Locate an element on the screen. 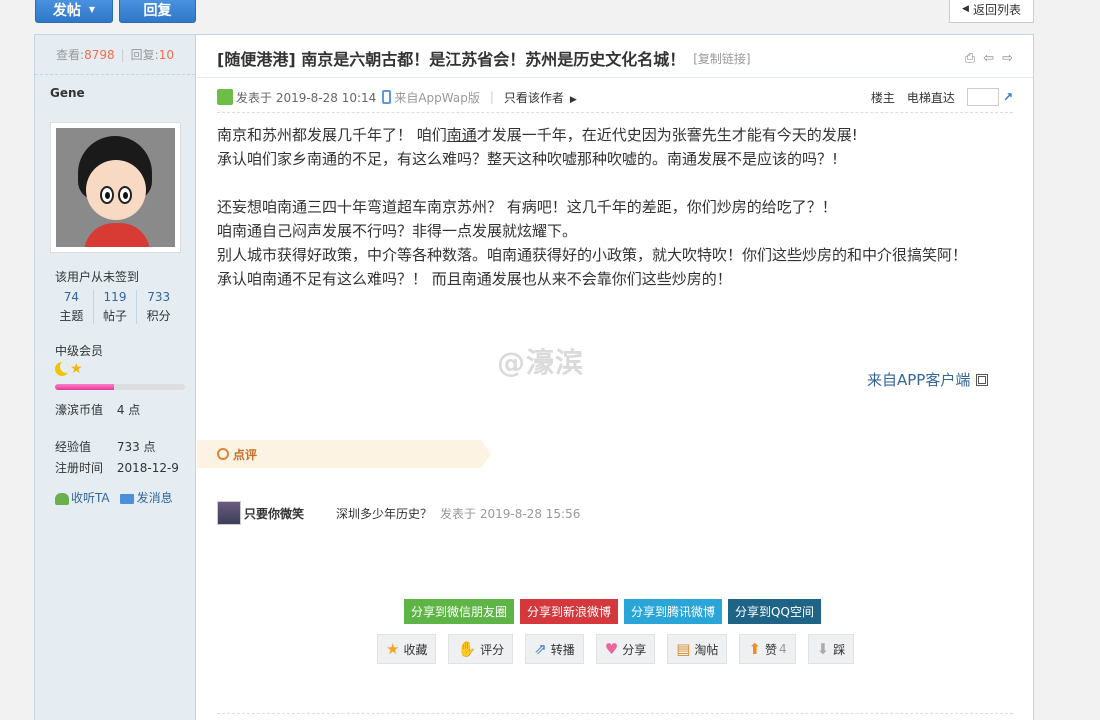  stat-value: 119 is located at coordinates (115, 297).